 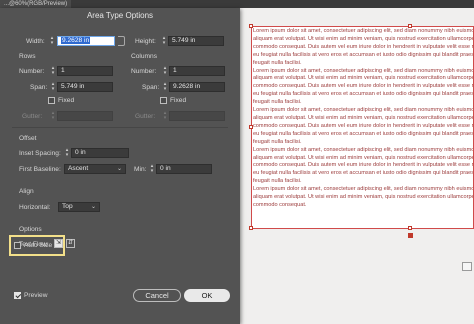 What do you see at coordinates (67, 153) in the screenshot?
I see `inset-spacing-stepper: ▴ ▾` at bounding box center [67, 153].